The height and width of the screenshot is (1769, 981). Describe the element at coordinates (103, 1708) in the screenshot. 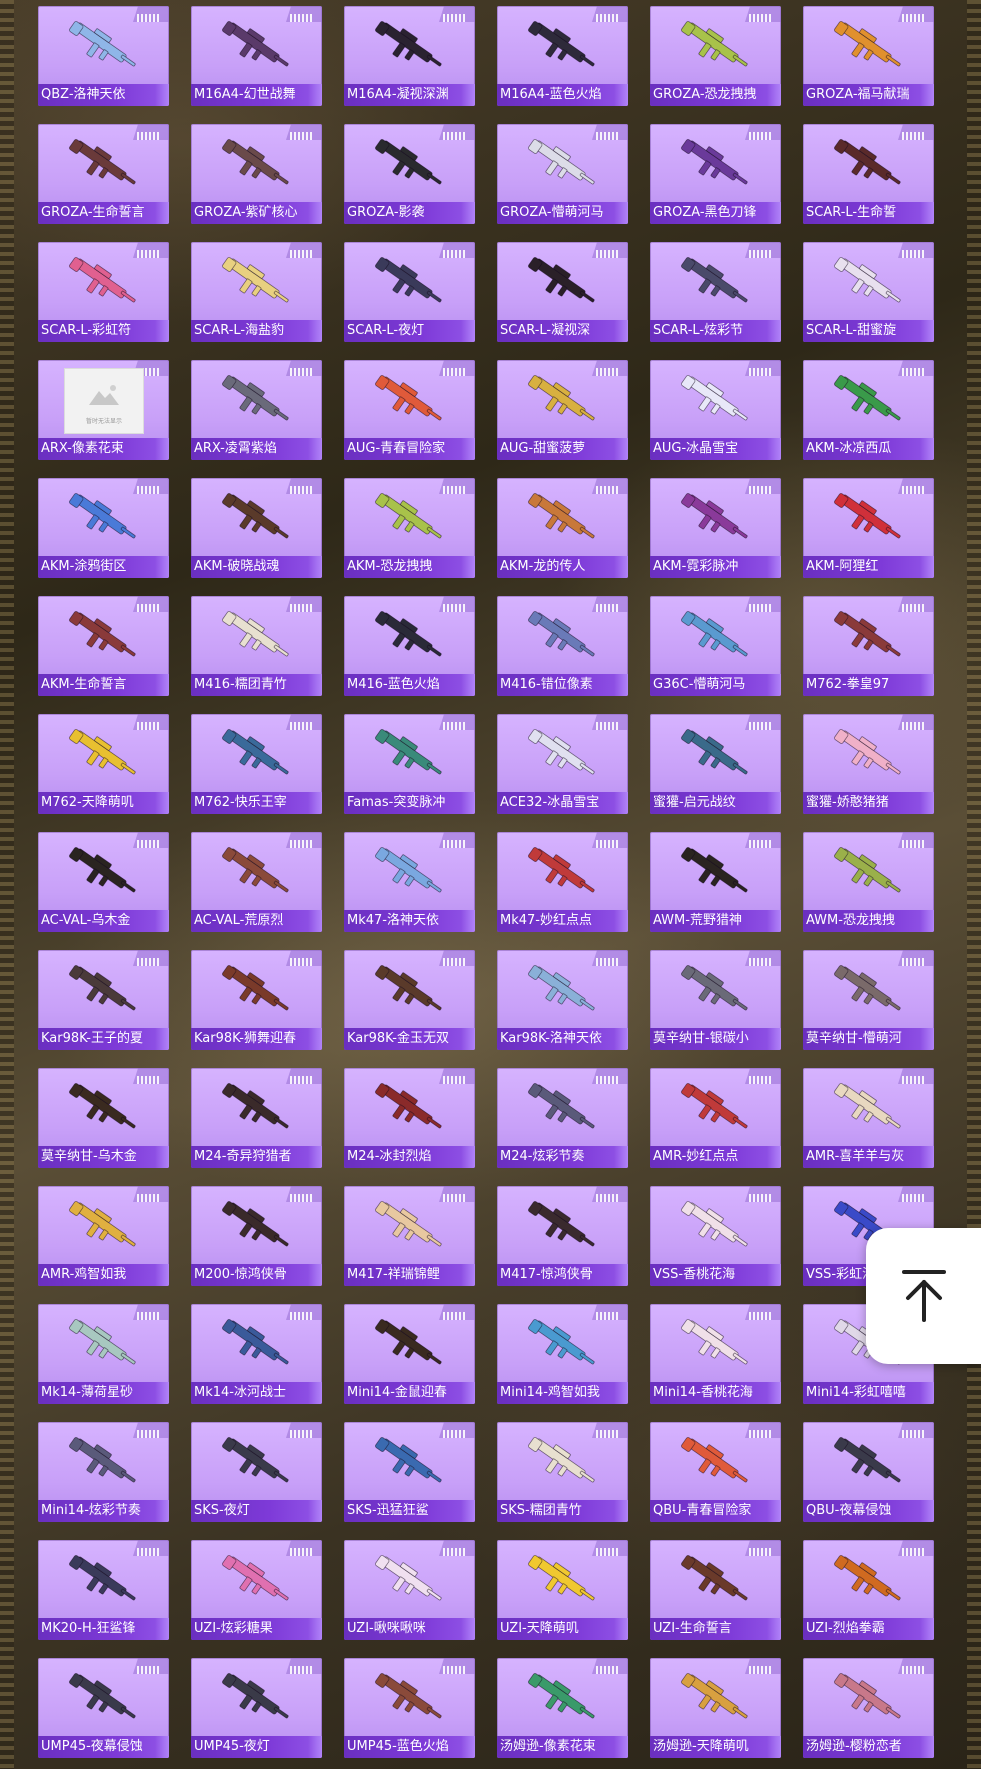

I see `weapon-skin-card: UMP45-夜幕侵蚀` at that location.